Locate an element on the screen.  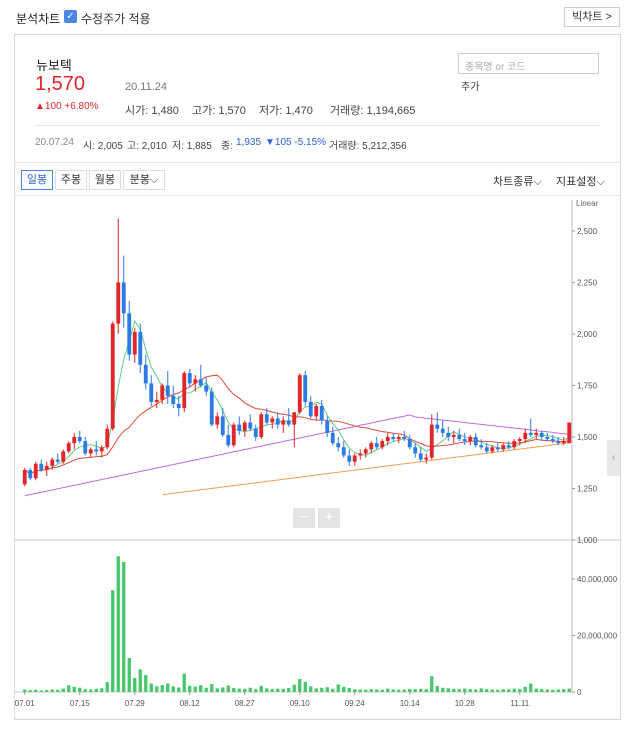
x-tick-label: 09.10 is located at coordinates (300, 703).